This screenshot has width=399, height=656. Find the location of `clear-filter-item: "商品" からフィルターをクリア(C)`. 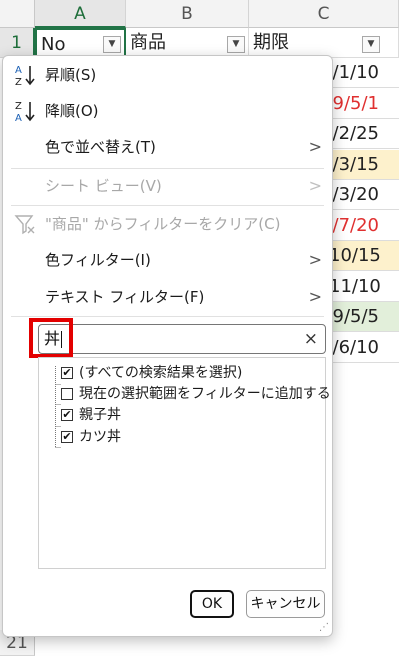

clear-filter-item: "商品" からフィルターをクリア(C) is located at coordinates (167, 224).